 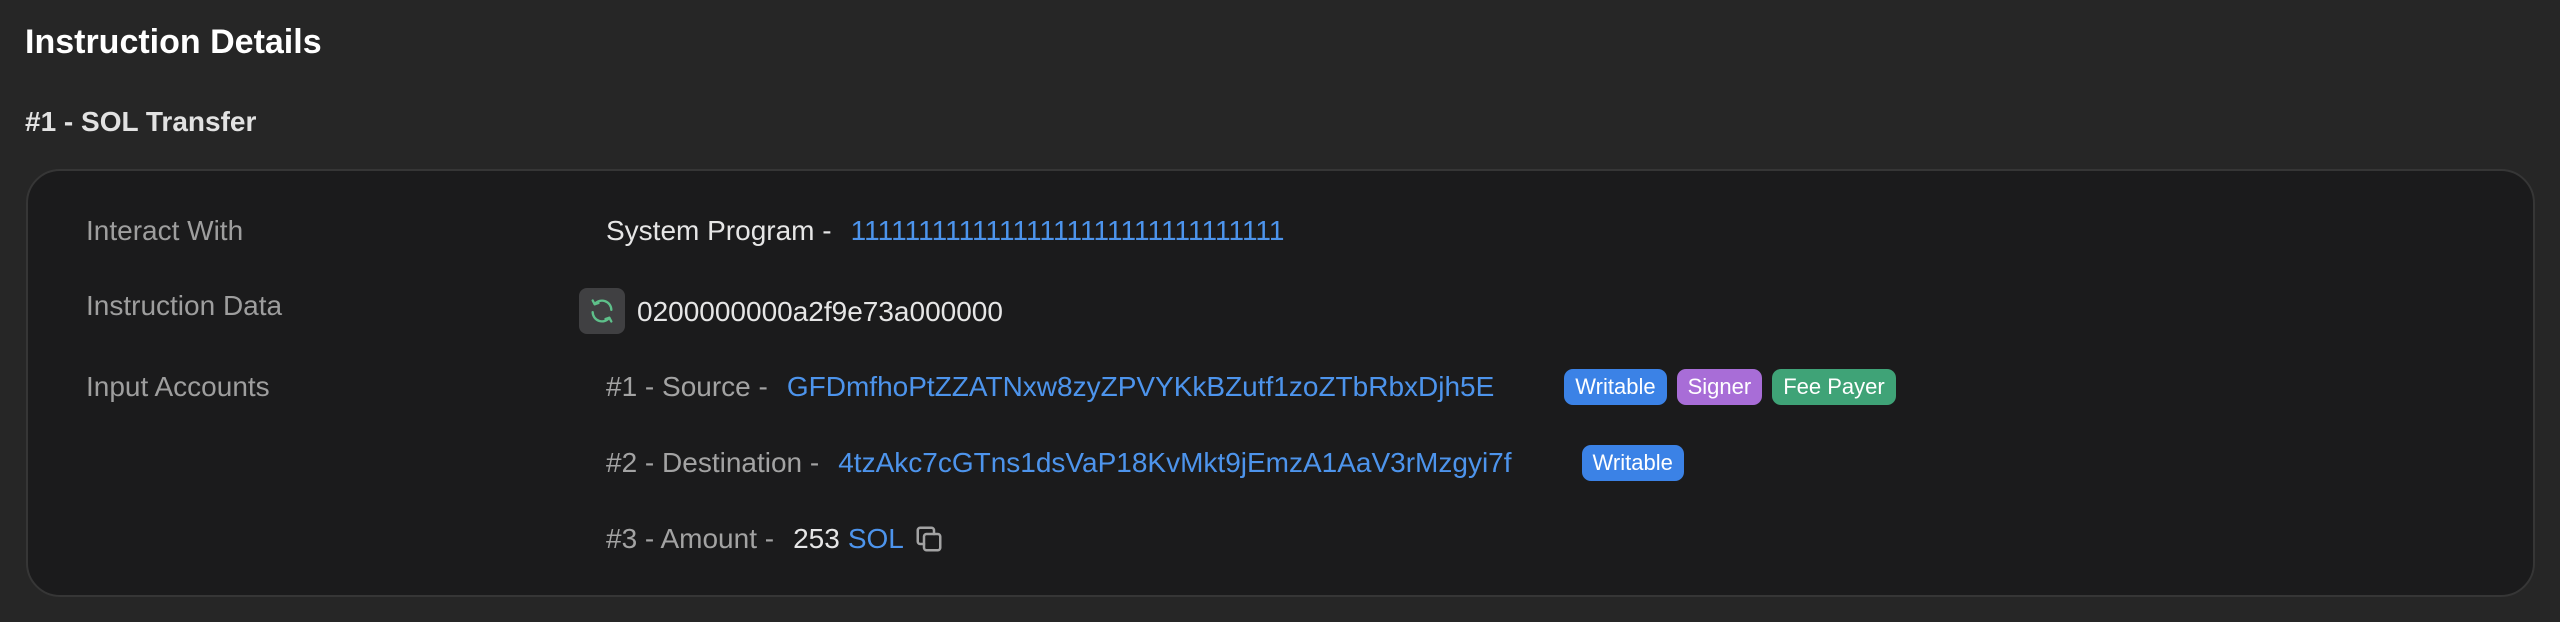 What do you see at coordinates (1719, 387) in the screenshot?
I see `signer-badge: Signer` at bounding box center [1719, 387].